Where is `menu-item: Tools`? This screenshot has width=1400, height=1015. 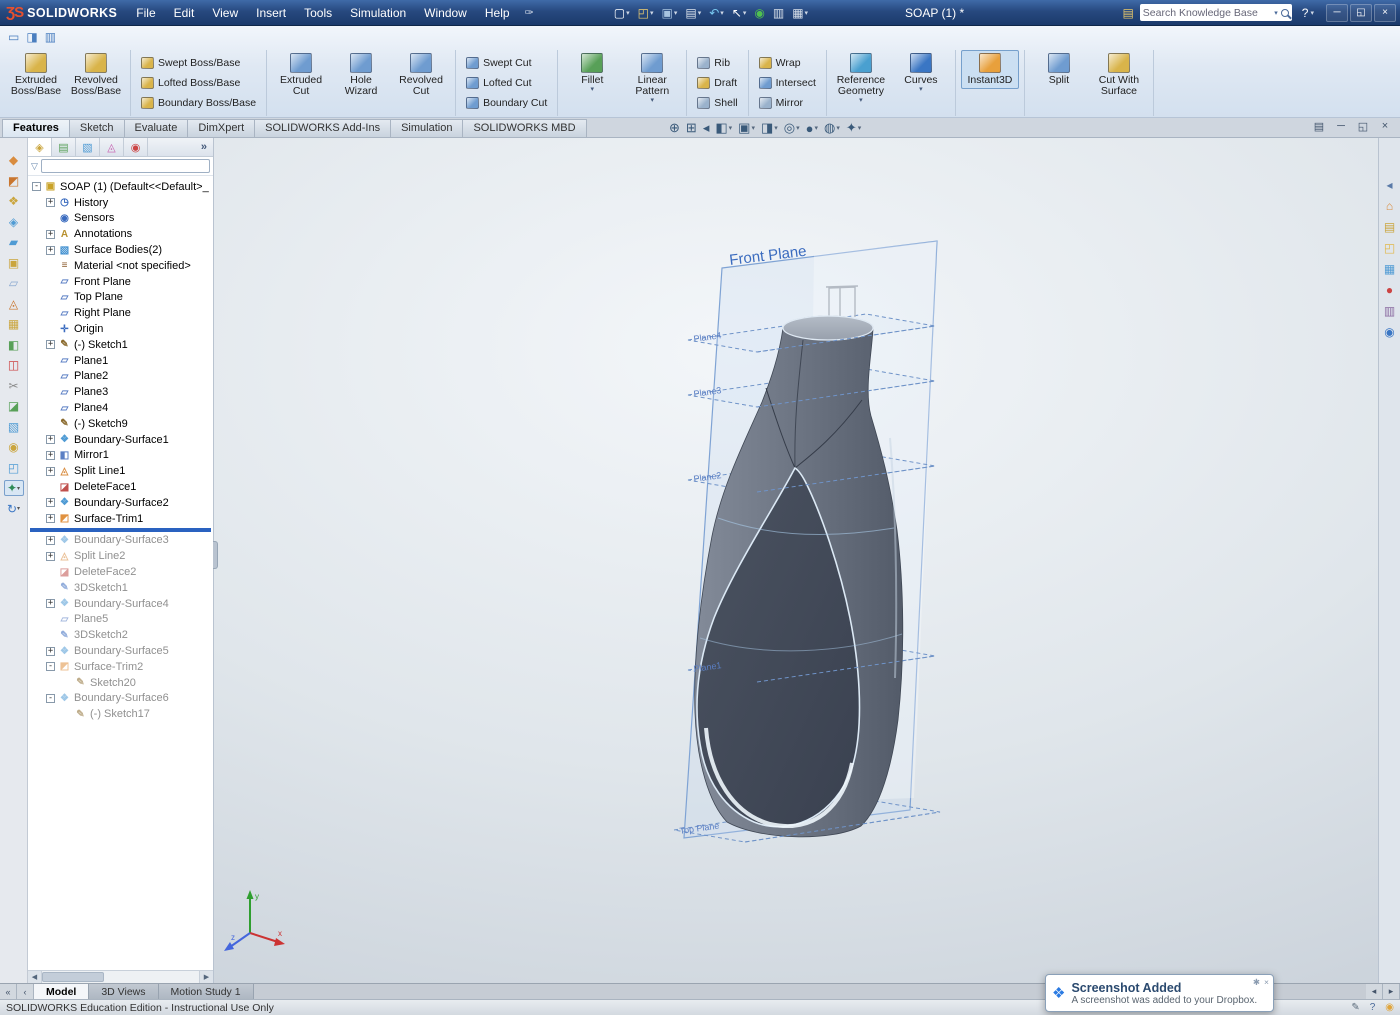
menu-item: Tools is located at coordinates (318, 13).